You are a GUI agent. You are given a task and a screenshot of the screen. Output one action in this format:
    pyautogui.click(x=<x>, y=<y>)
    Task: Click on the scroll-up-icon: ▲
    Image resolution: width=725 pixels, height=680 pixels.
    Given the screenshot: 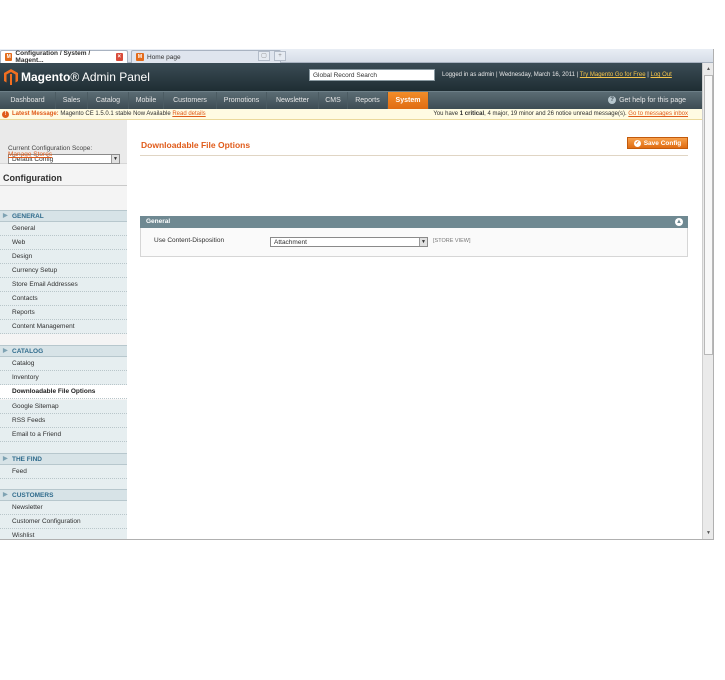 What is the action you would take?
    pyautogui.click(x=708, y=69)
    